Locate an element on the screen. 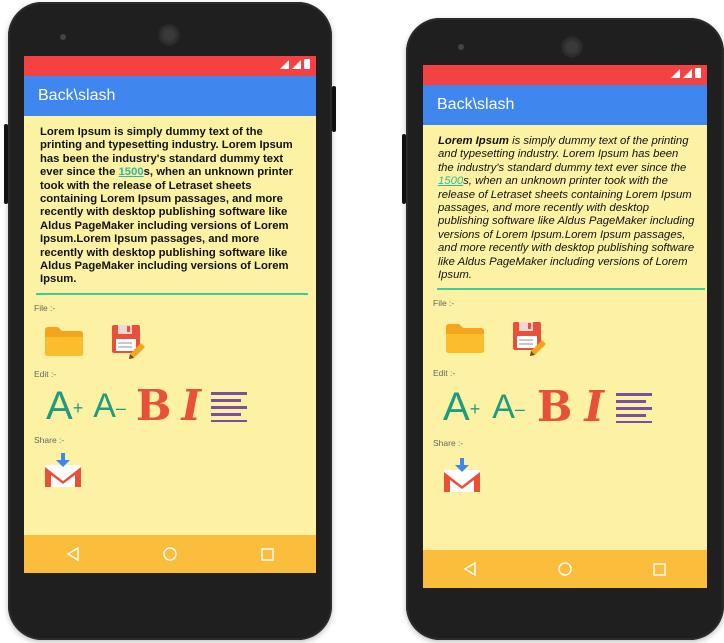  bold-text-segment: Lorem Ipsum is located at coordinates (473, 141).